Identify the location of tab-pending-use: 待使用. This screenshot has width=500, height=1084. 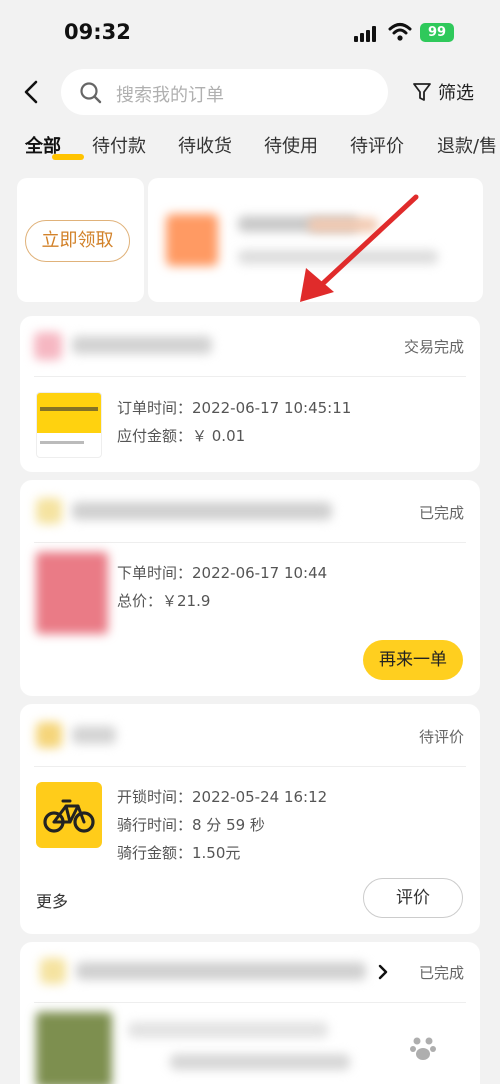
(291, 145).